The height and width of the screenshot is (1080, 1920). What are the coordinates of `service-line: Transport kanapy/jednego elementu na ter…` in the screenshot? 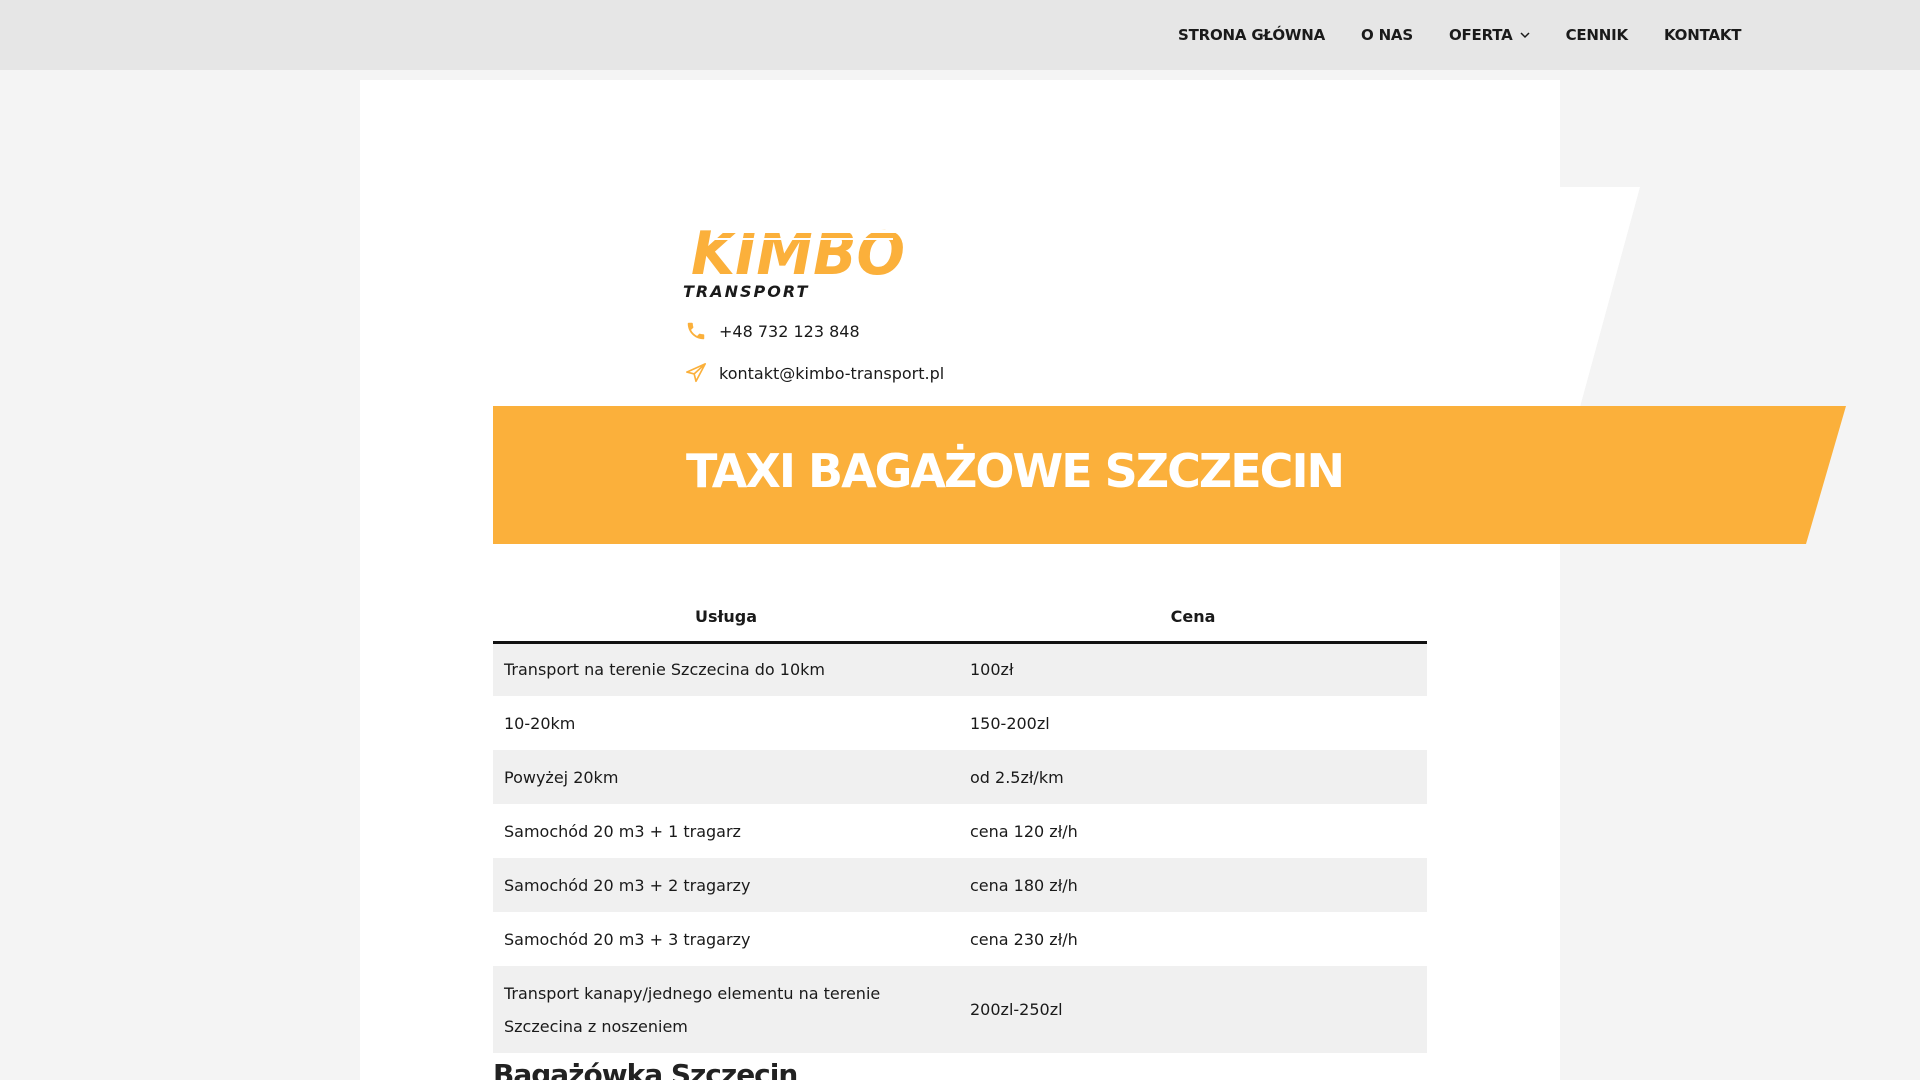 It's located at (692, 993).